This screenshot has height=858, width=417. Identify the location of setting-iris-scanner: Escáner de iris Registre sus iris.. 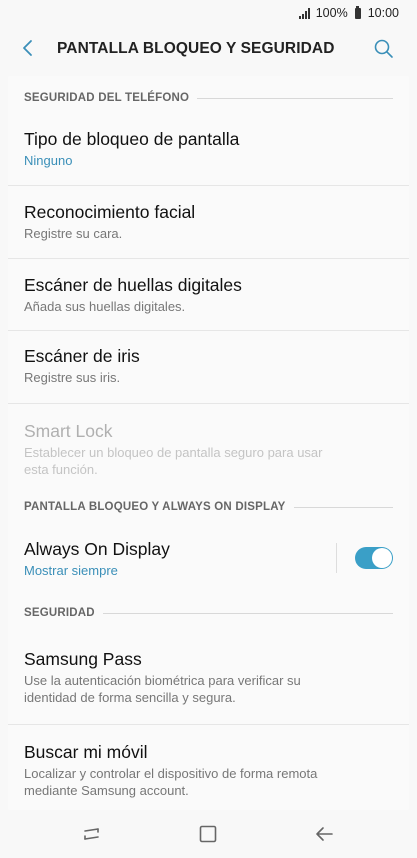
(208, 367).